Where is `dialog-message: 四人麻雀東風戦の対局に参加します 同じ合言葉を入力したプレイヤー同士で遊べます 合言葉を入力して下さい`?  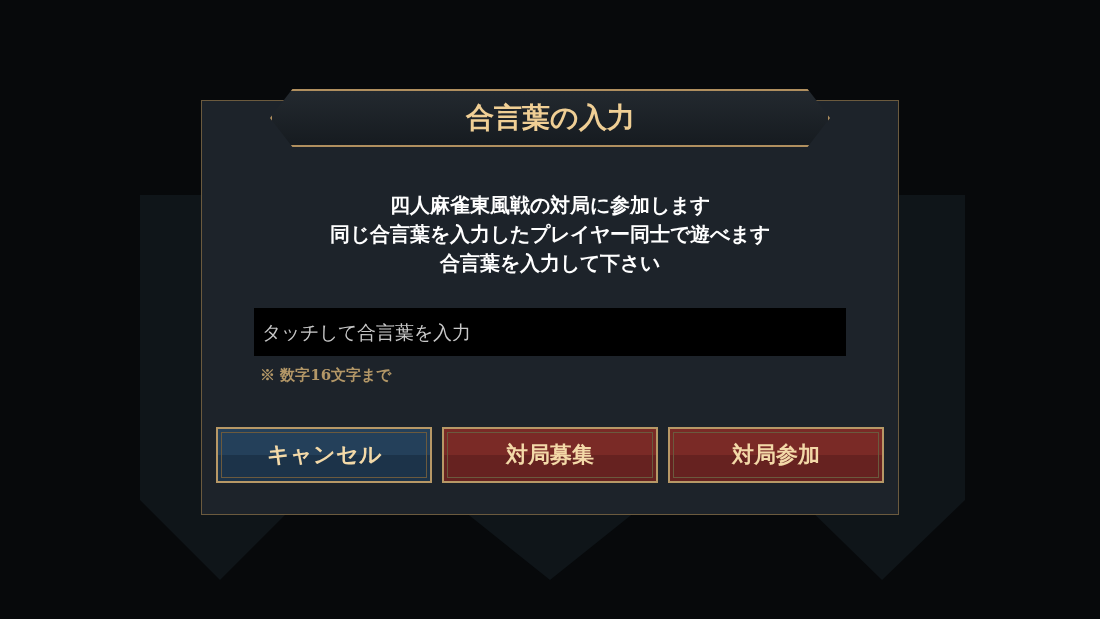
dialog-message: 四人麻雀東風戦の対局に参加します 同じ合言葉を入力したプレイヤー同士で遊べます 合言葉を入力して下さい is located at coordinates (550, 234).